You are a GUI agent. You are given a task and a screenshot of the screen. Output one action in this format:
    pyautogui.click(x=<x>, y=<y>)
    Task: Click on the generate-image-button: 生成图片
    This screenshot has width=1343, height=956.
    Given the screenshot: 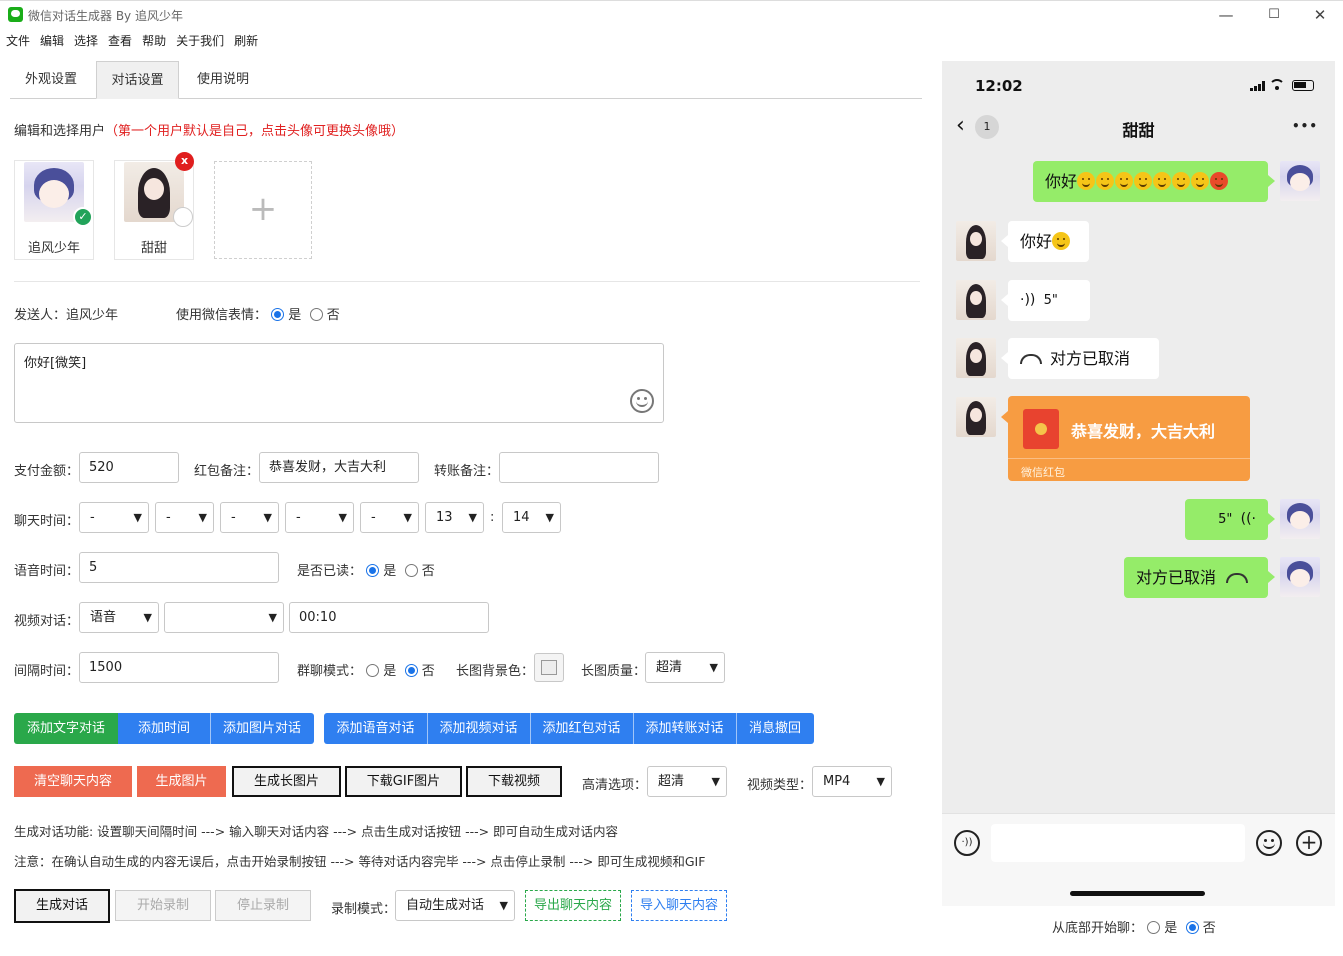 What is the action you would take?
    pyautogui.click(x=181, y=781)
    